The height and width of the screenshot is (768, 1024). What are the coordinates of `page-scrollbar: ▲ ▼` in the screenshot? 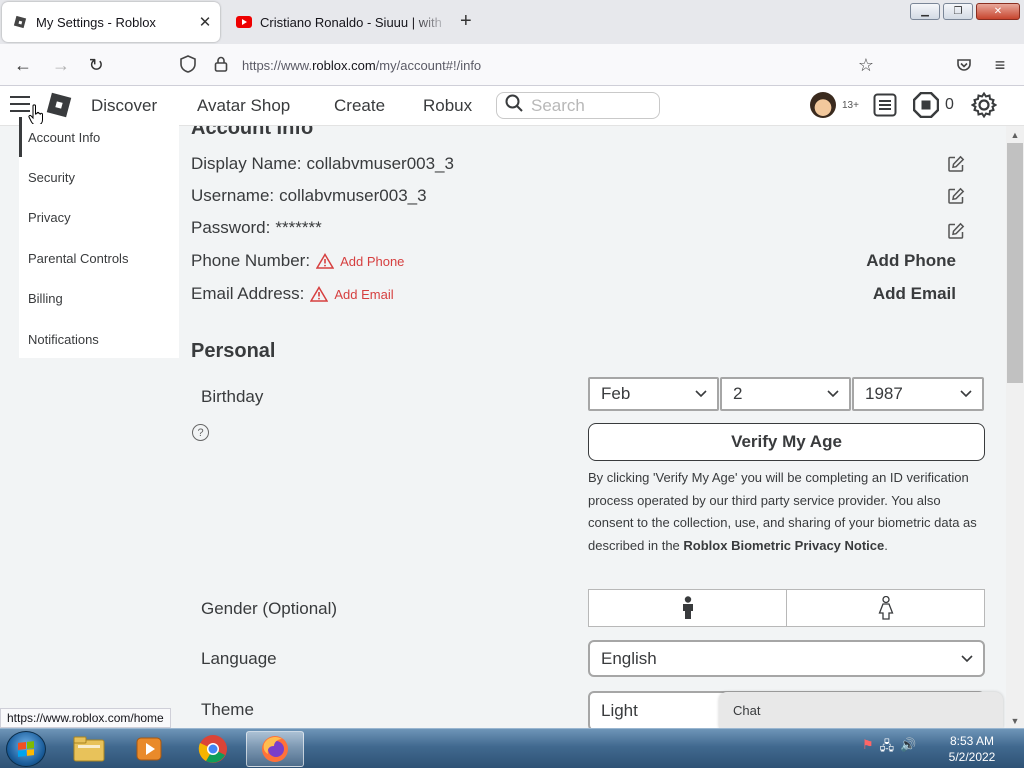 It's located at (1015, 427).